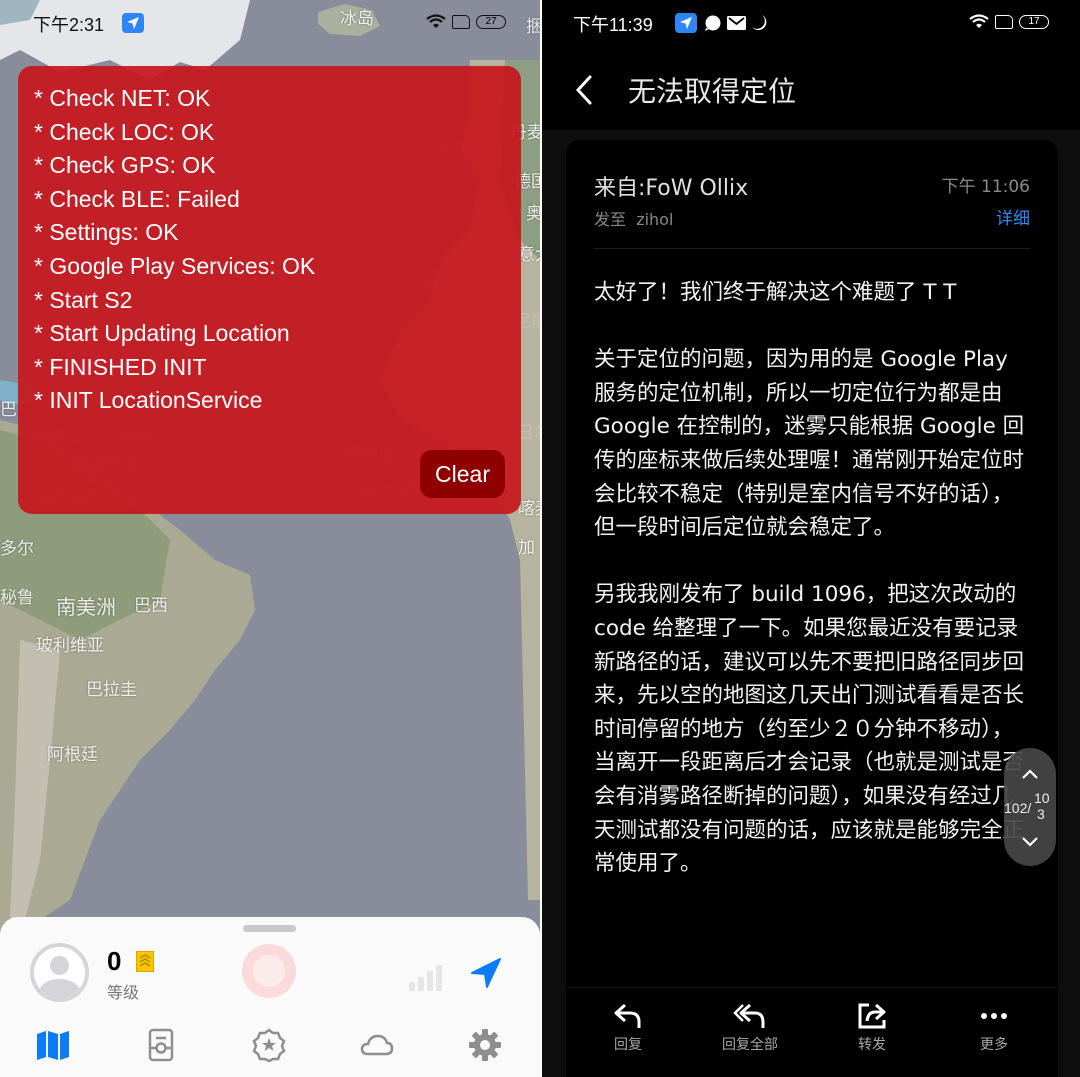 The image size is (1080, 1077). I want to click on back-arrow-icon, so click(586, 90).